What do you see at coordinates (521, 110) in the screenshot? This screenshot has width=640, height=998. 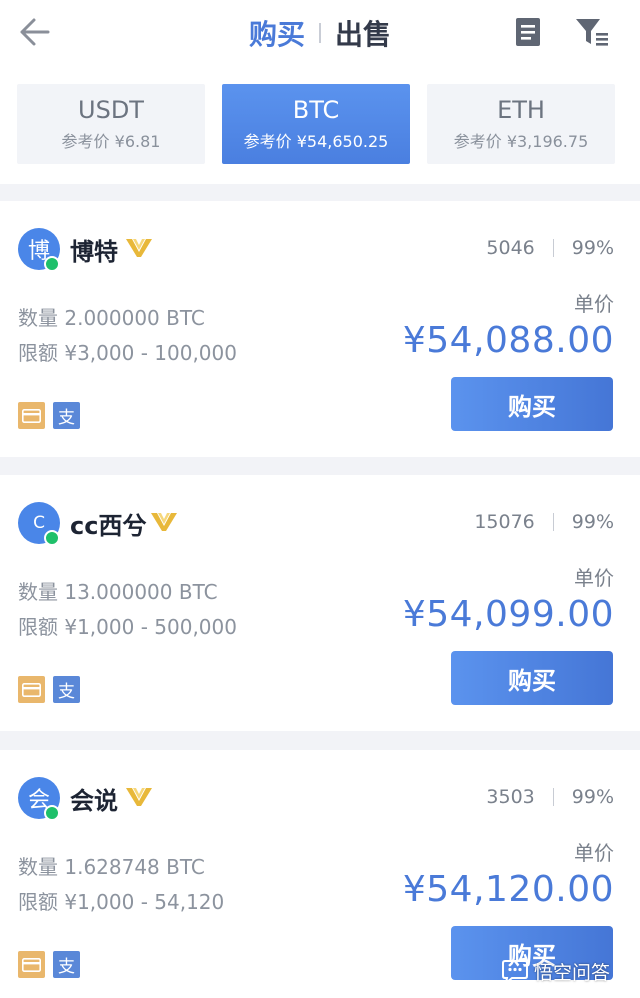 I see `coin-name: ETH` at bounding box center [521, 110].